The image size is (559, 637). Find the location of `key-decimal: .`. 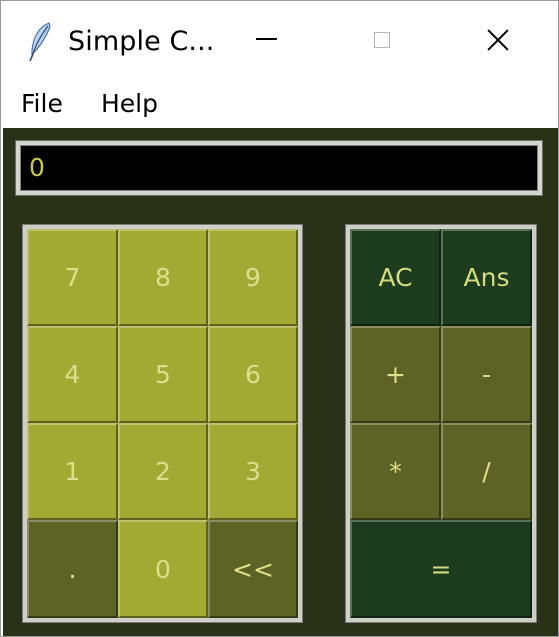

key-decimal: . is located at coordinates (72, 569).